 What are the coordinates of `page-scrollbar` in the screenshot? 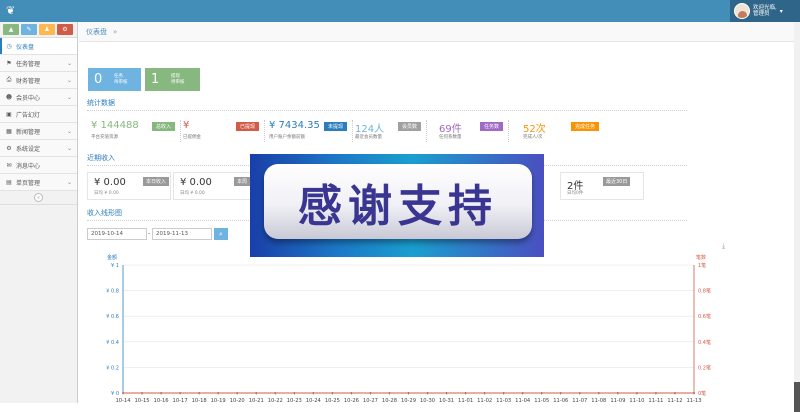 It's located at (797, 217).